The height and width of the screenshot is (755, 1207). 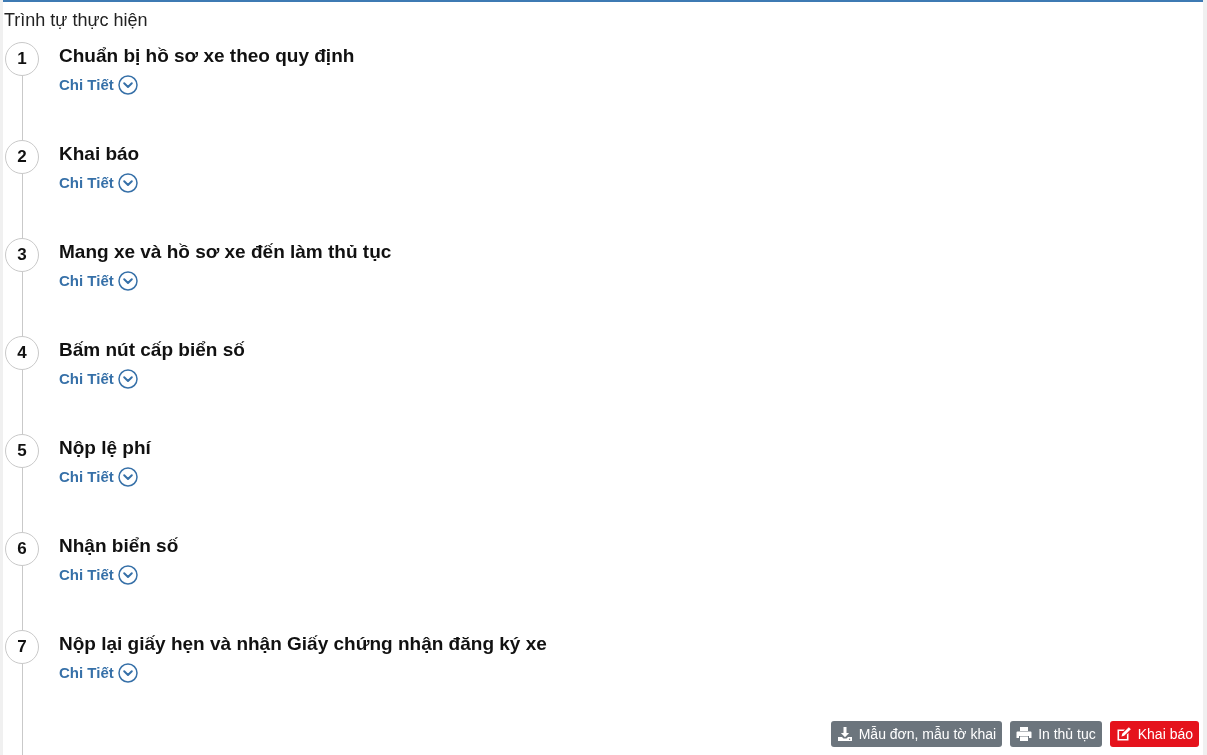 What do you see at coordinates (152, 350) in the screenshot?
I see `step-title: Bấm nút cấp biển số` at bounding box center [152, 350].